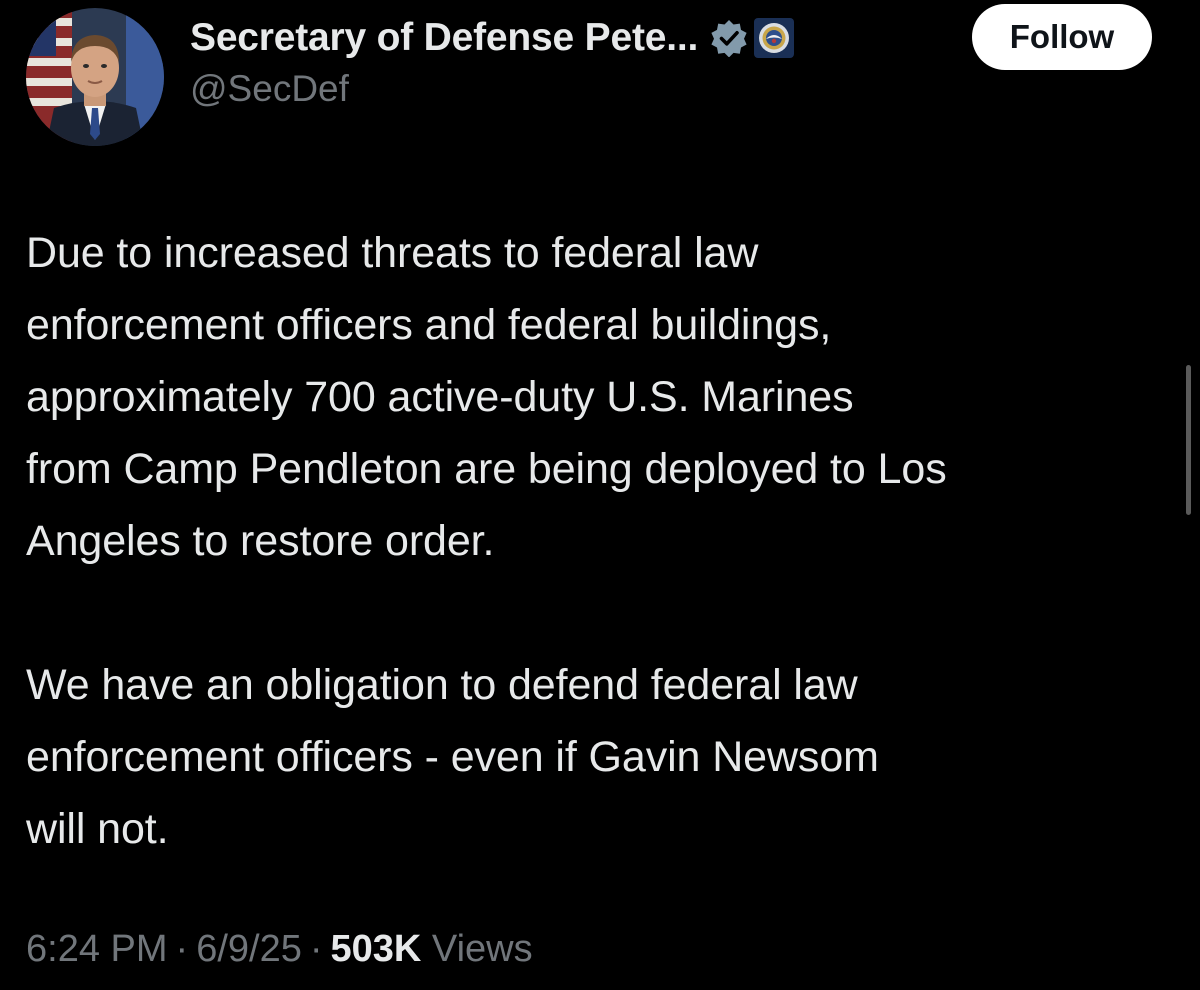 The width and height of the screenshot is (1200, 990). I want to click on tweet-time: 6:24 PM, so click(97, 949).